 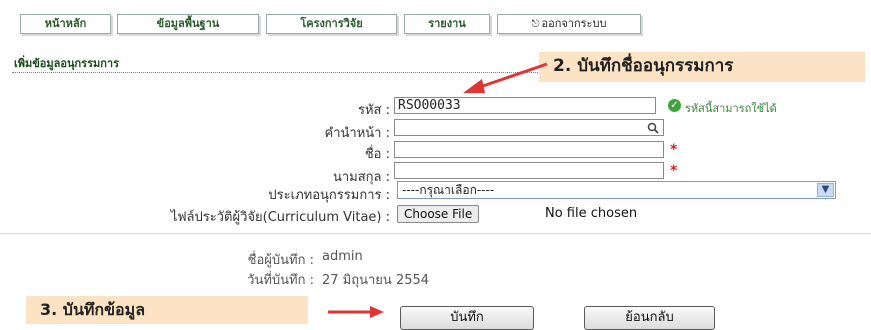 I want to click on callout-step2: 2. บันทึกชื่ออนุกรรมการ, so click(x=702, y=67).